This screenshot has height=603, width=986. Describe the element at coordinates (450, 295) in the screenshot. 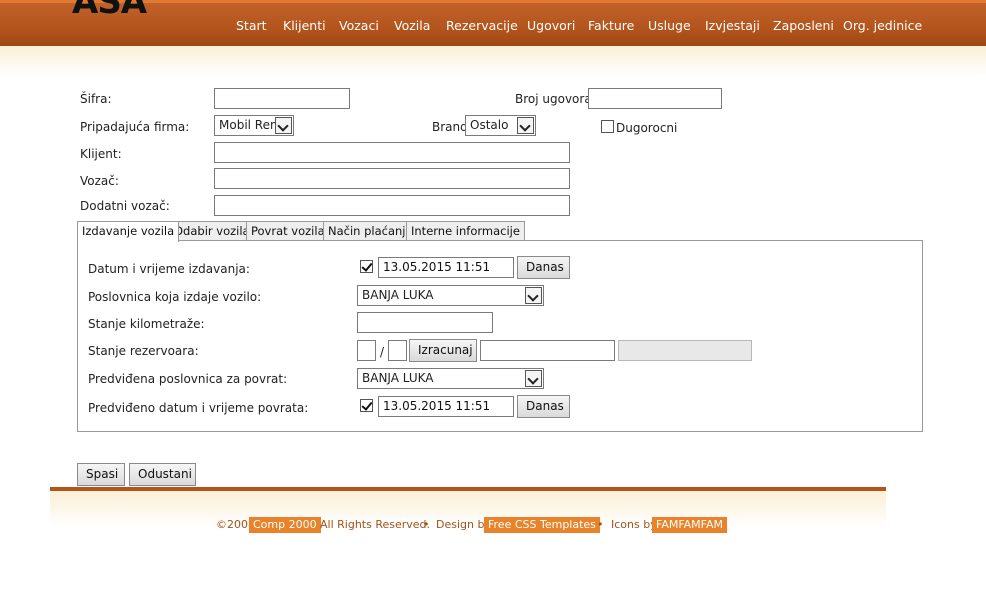

I see `poslovnica-select: BANJA LUKA` at that location.